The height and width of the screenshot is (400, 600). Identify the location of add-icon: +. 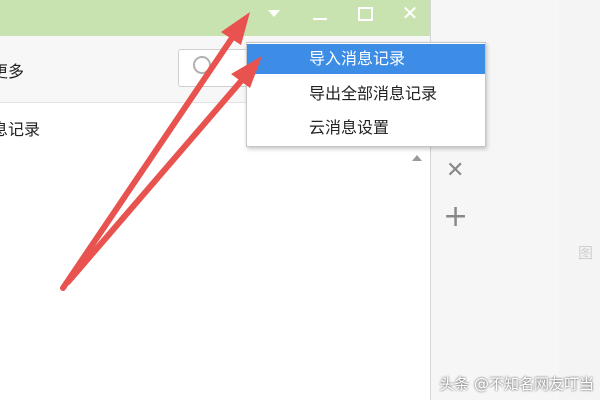
(455, 217).